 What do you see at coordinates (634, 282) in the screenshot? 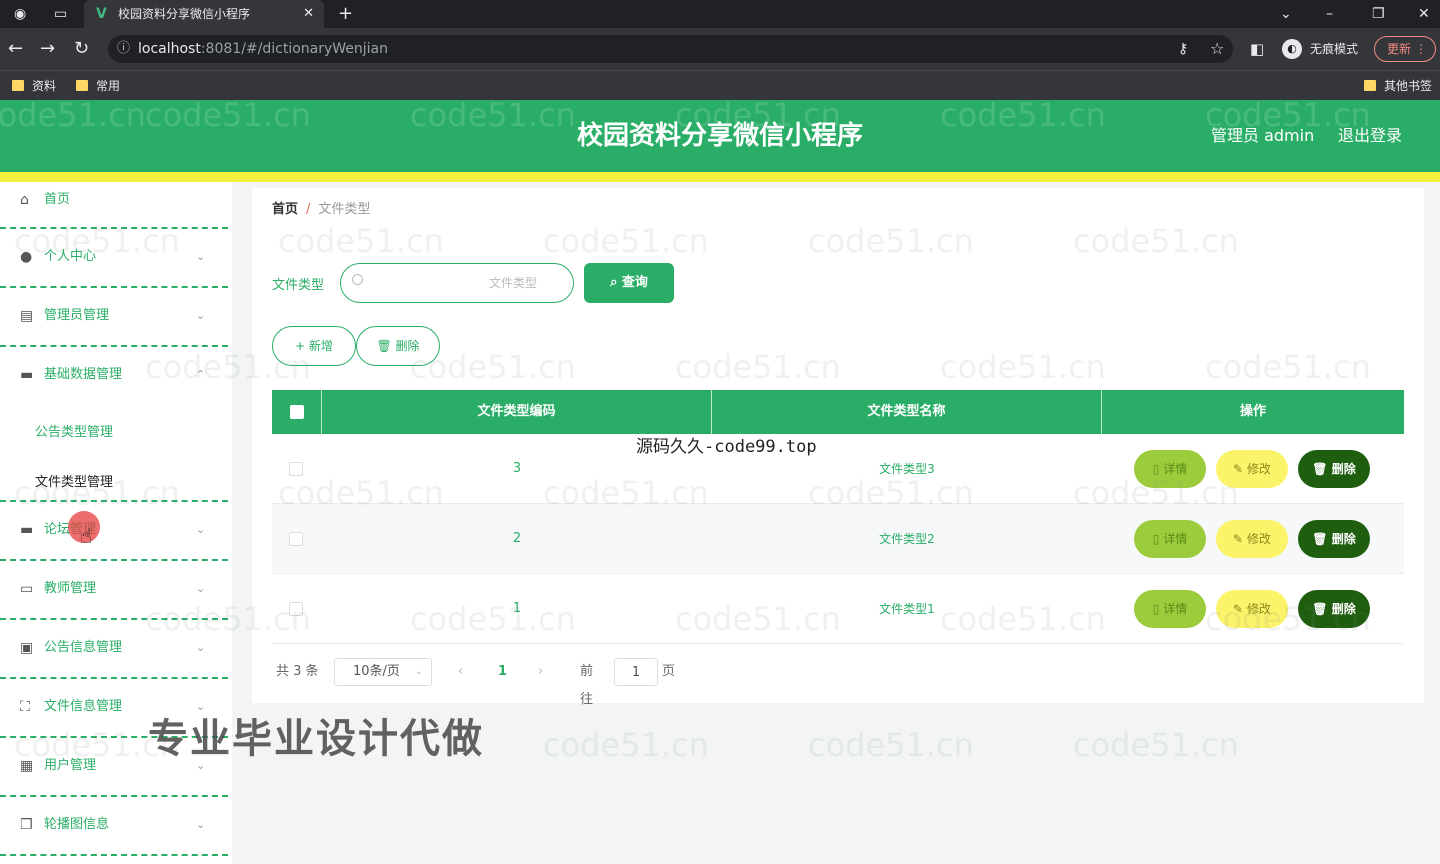
I see `query-button-label: 查询` at bounding box center [634, 282].